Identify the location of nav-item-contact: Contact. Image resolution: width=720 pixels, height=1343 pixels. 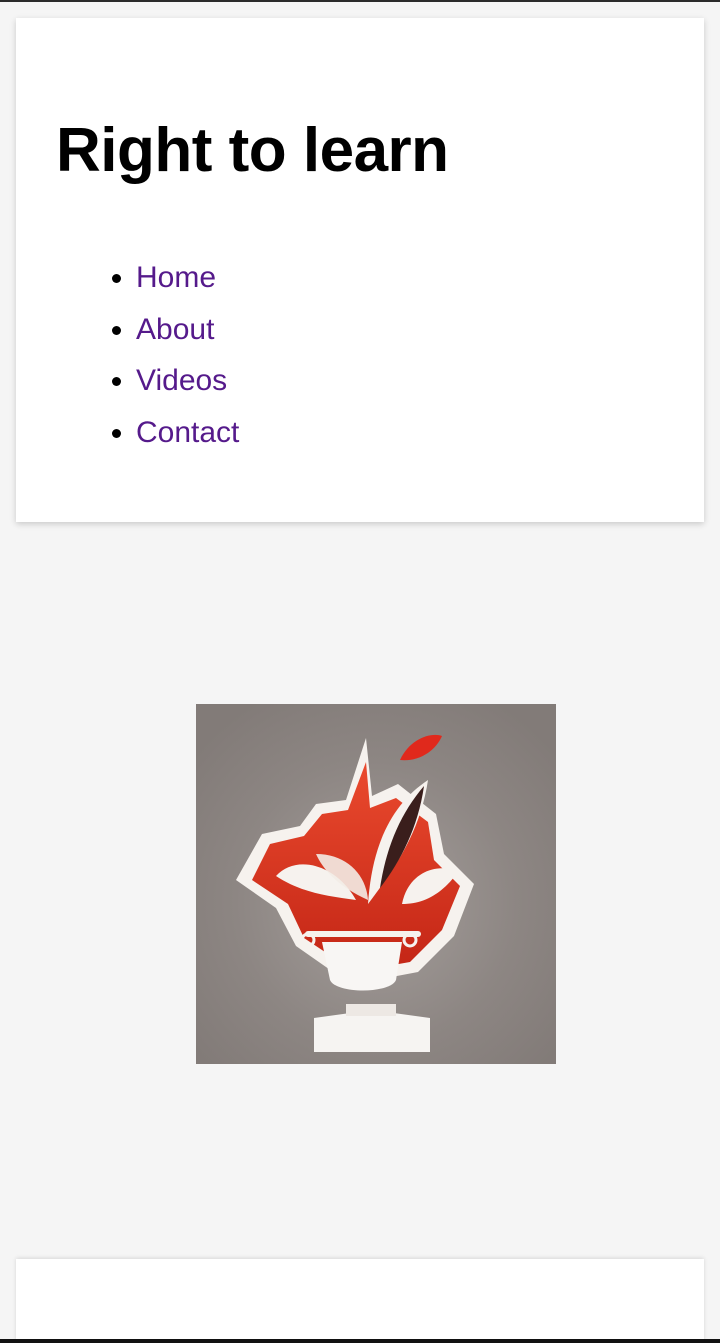
(187, 433).